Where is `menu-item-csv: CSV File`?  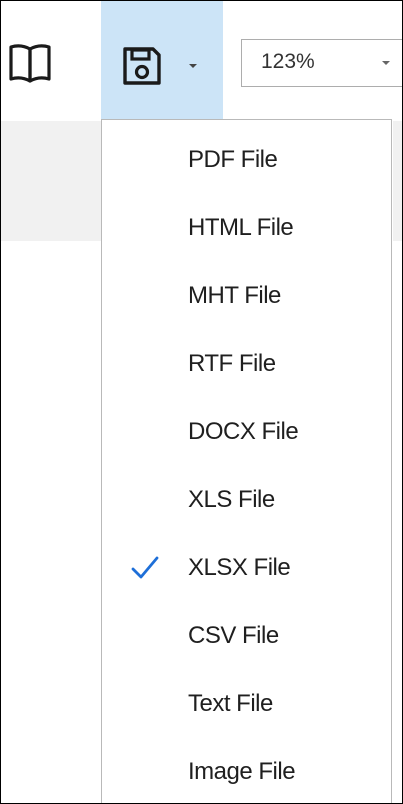 menu-item-csv: CSV File is located at coordinates (246, 636).